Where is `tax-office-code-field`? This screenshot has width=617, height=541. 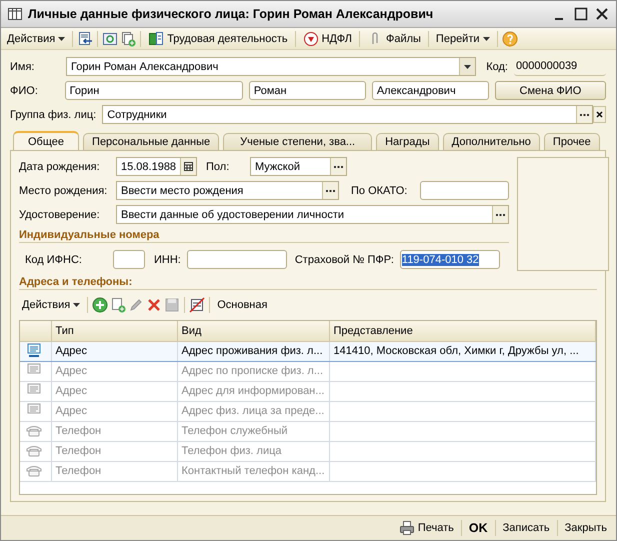
tax-office-code-field is located at coordinates (129, 259).